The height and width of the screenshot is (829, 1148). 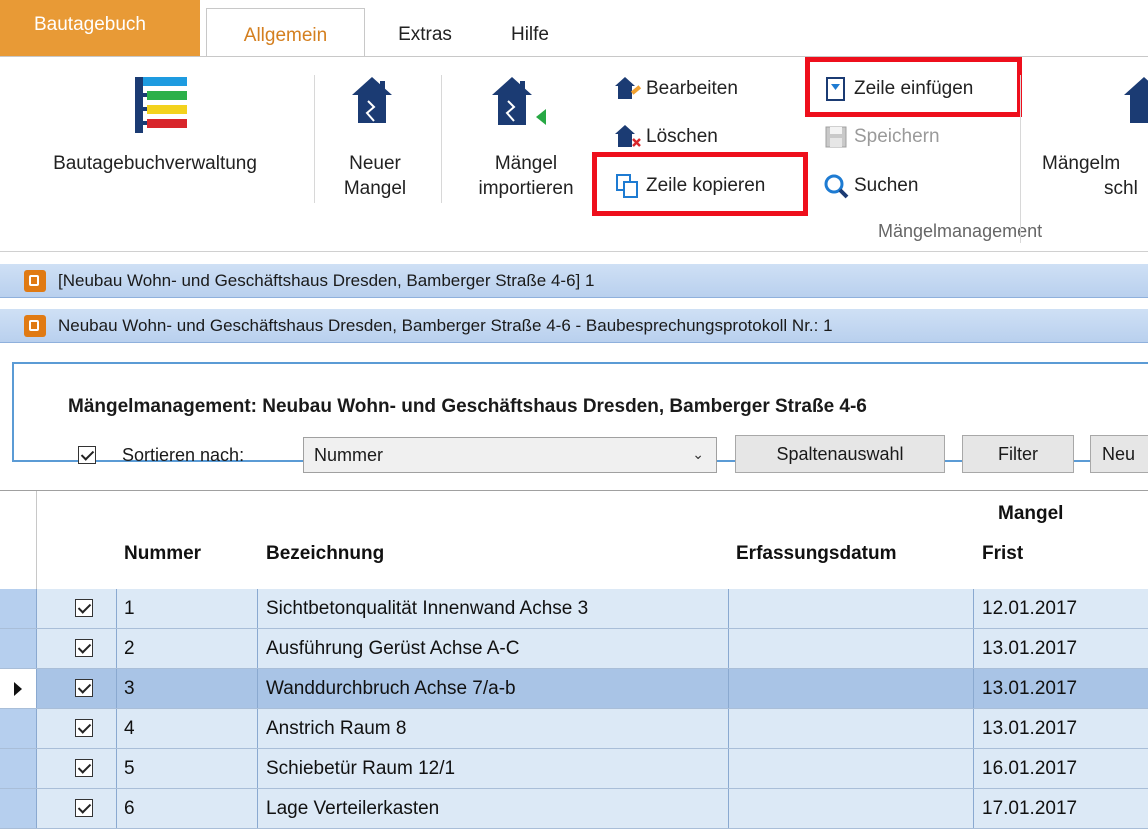 What do you see at coordinates (129, 768) in the screenshot?
I see `cell-nummer: 5` at bounding box center [129, 768].